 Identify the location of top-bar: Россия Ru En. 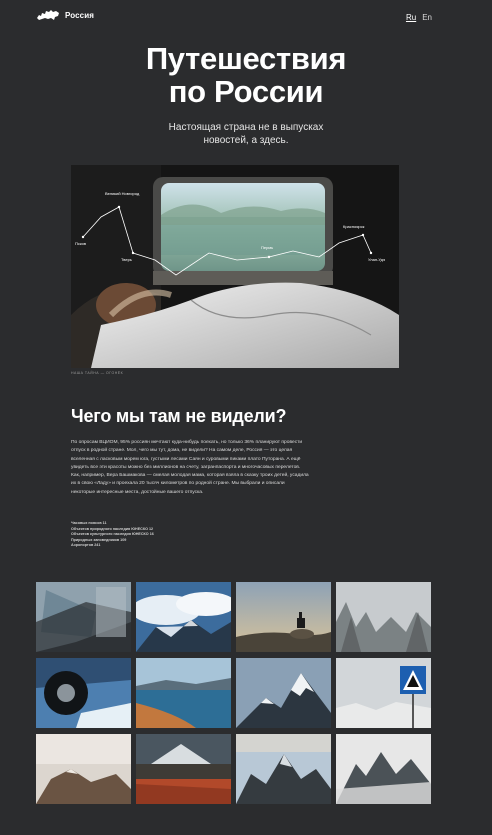
(246, 18).